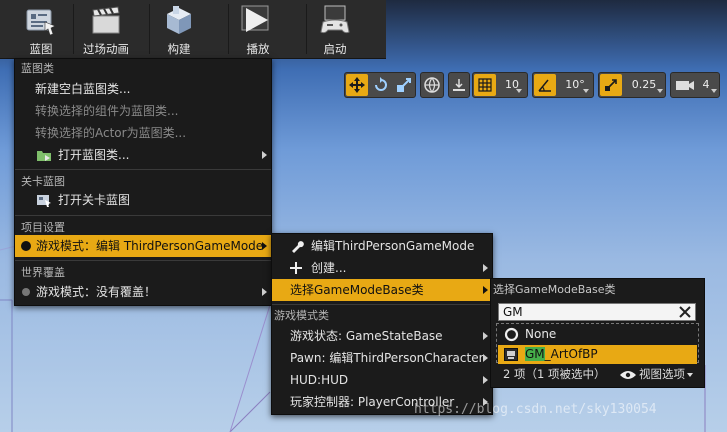 The height and width of the screenshot is (432, 727). I want to click on section-header-project-settings: 项目设置, so click(43, 227).